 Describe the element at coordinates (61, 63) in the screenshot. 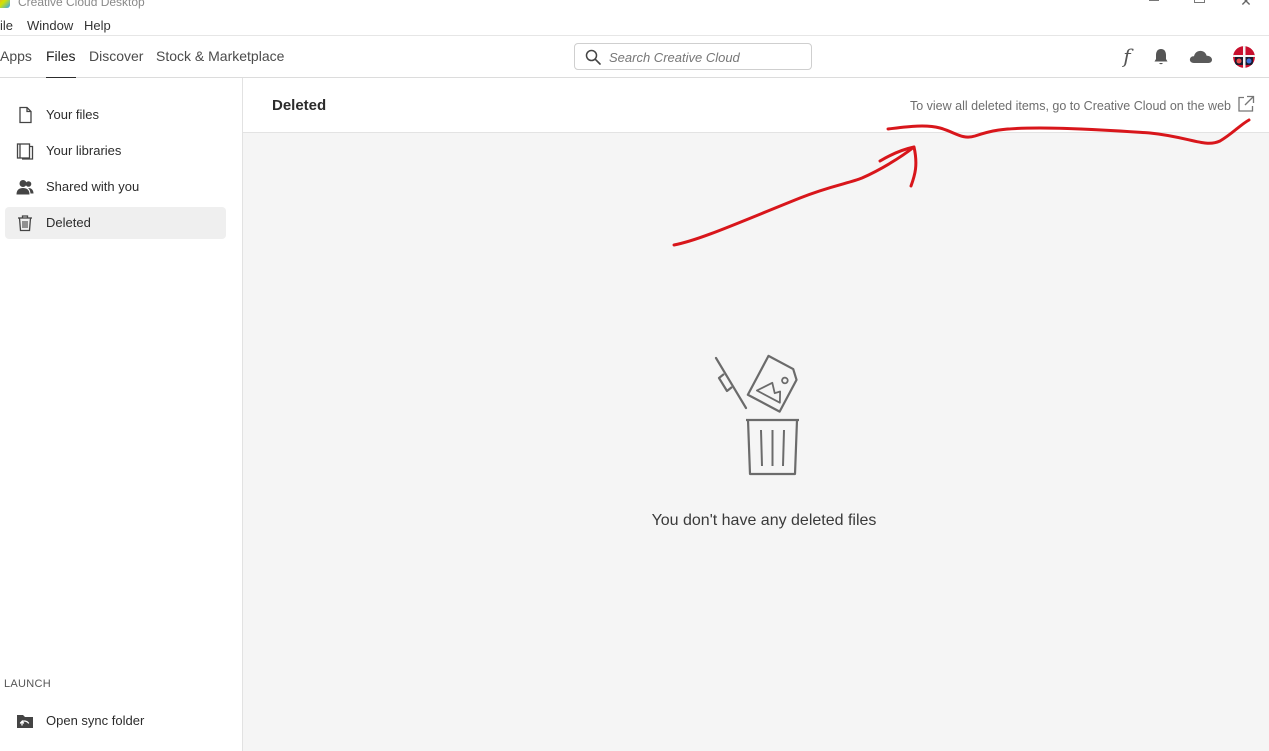

I see `tab-files: Files` at that location.